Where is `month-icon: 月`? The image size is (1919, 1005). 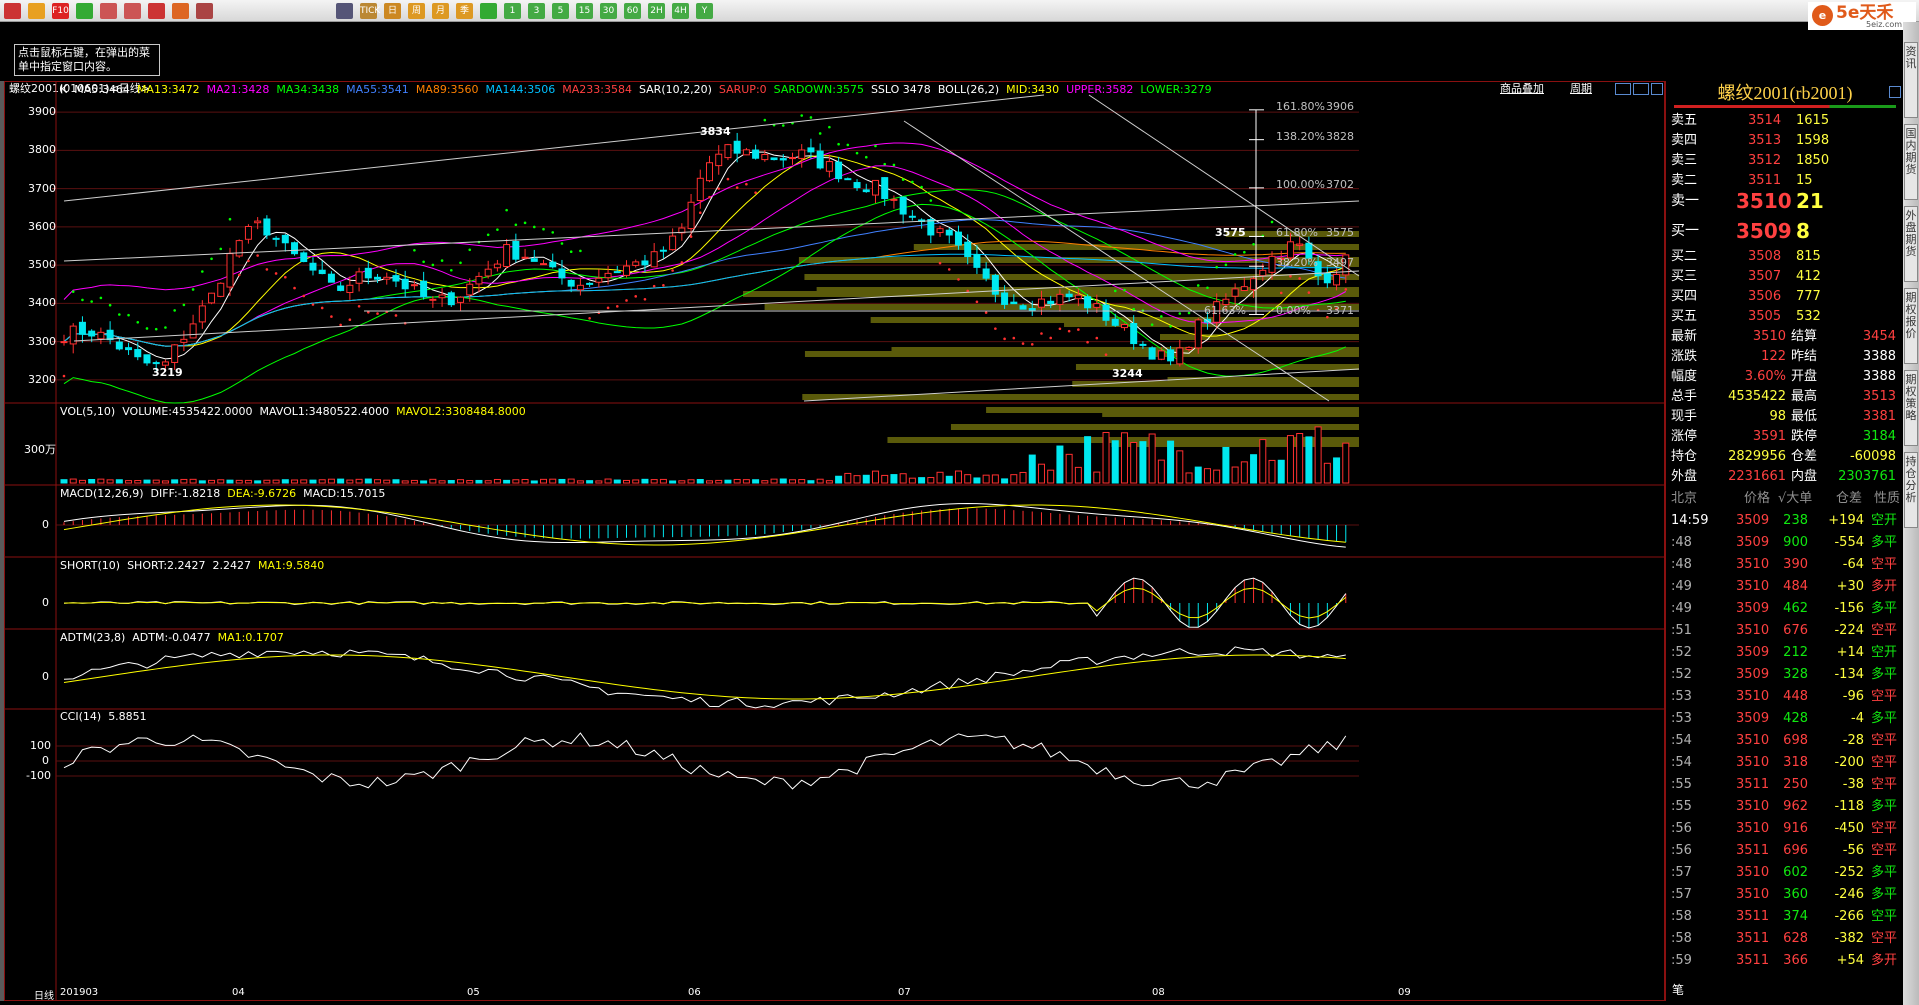
month-icon: 月 is located at coordinates (440, 11).